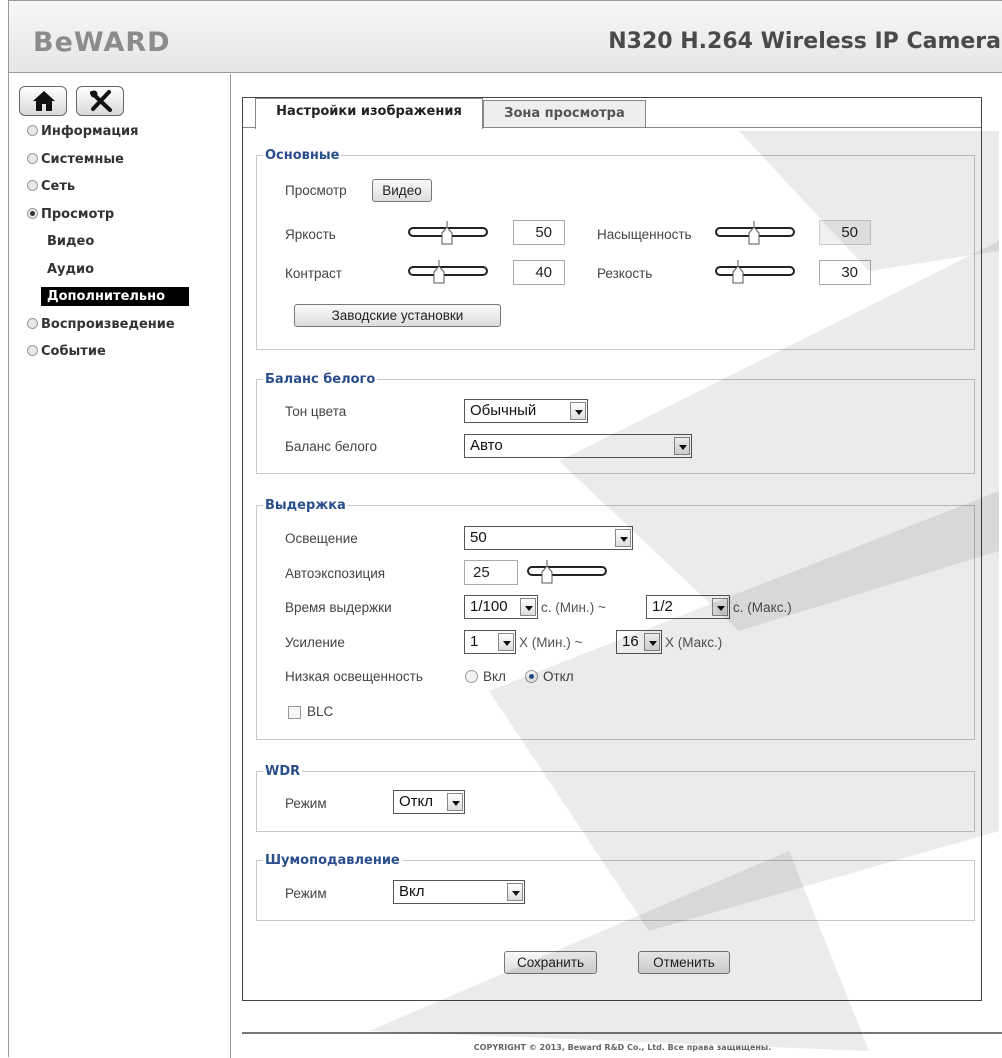  I want to click on sidebar-subitem-audio: Аудио, so click(108, 275).